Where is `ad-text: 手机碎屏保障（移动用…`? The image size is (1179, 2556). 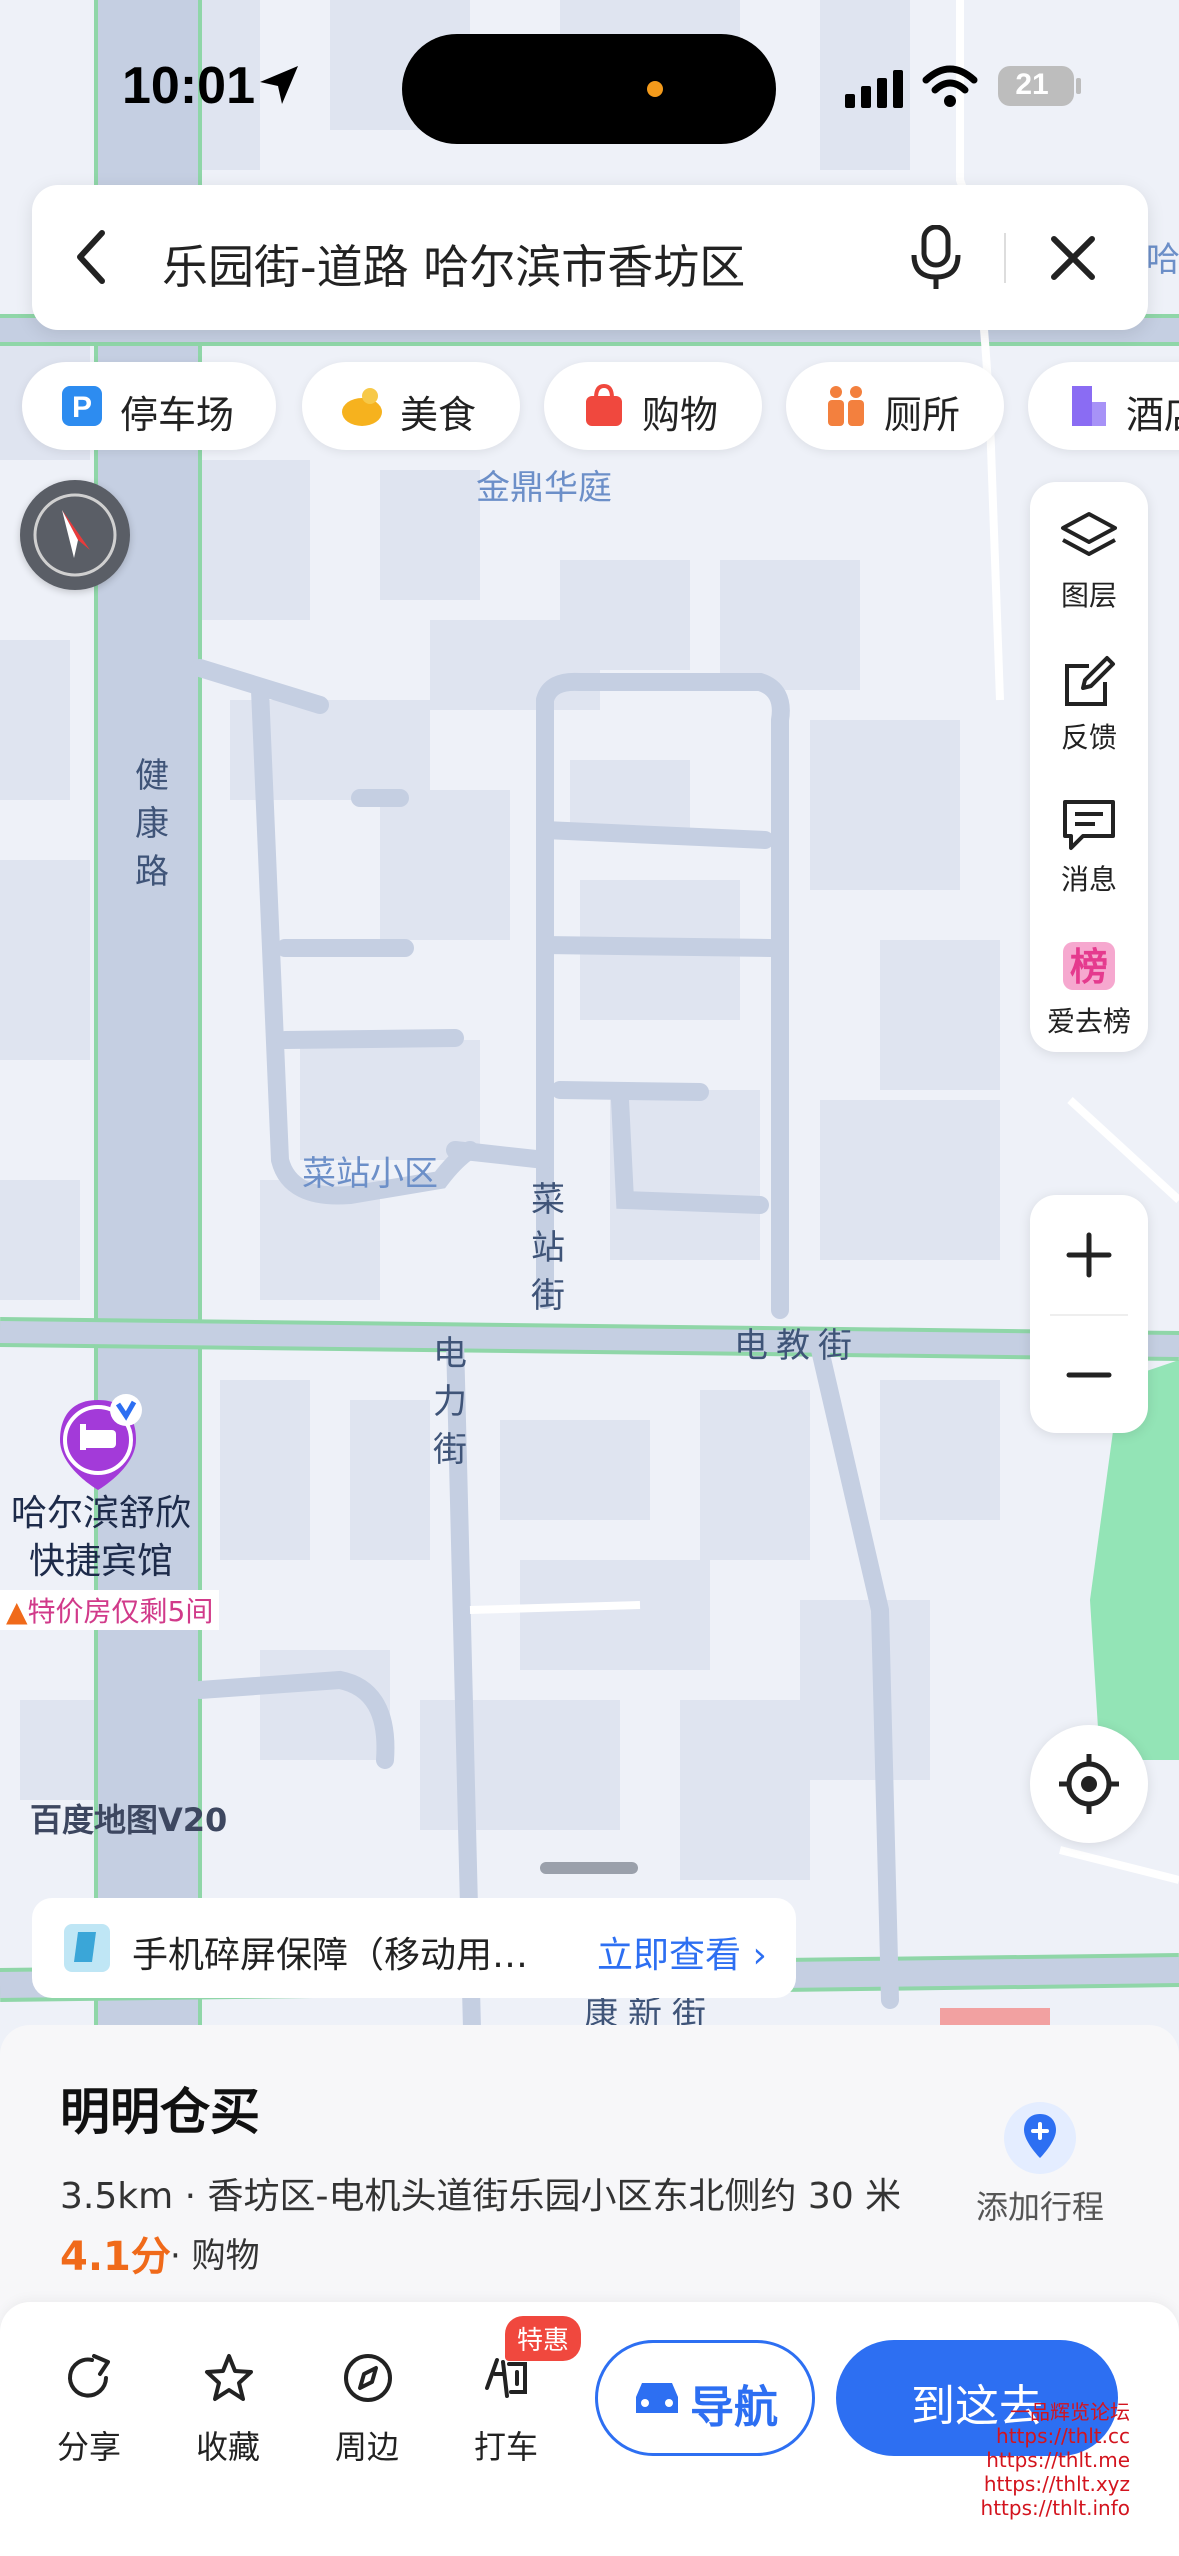
ad-text: 手机碎屏保障（移动用… is located at coordinates (330, 1955).